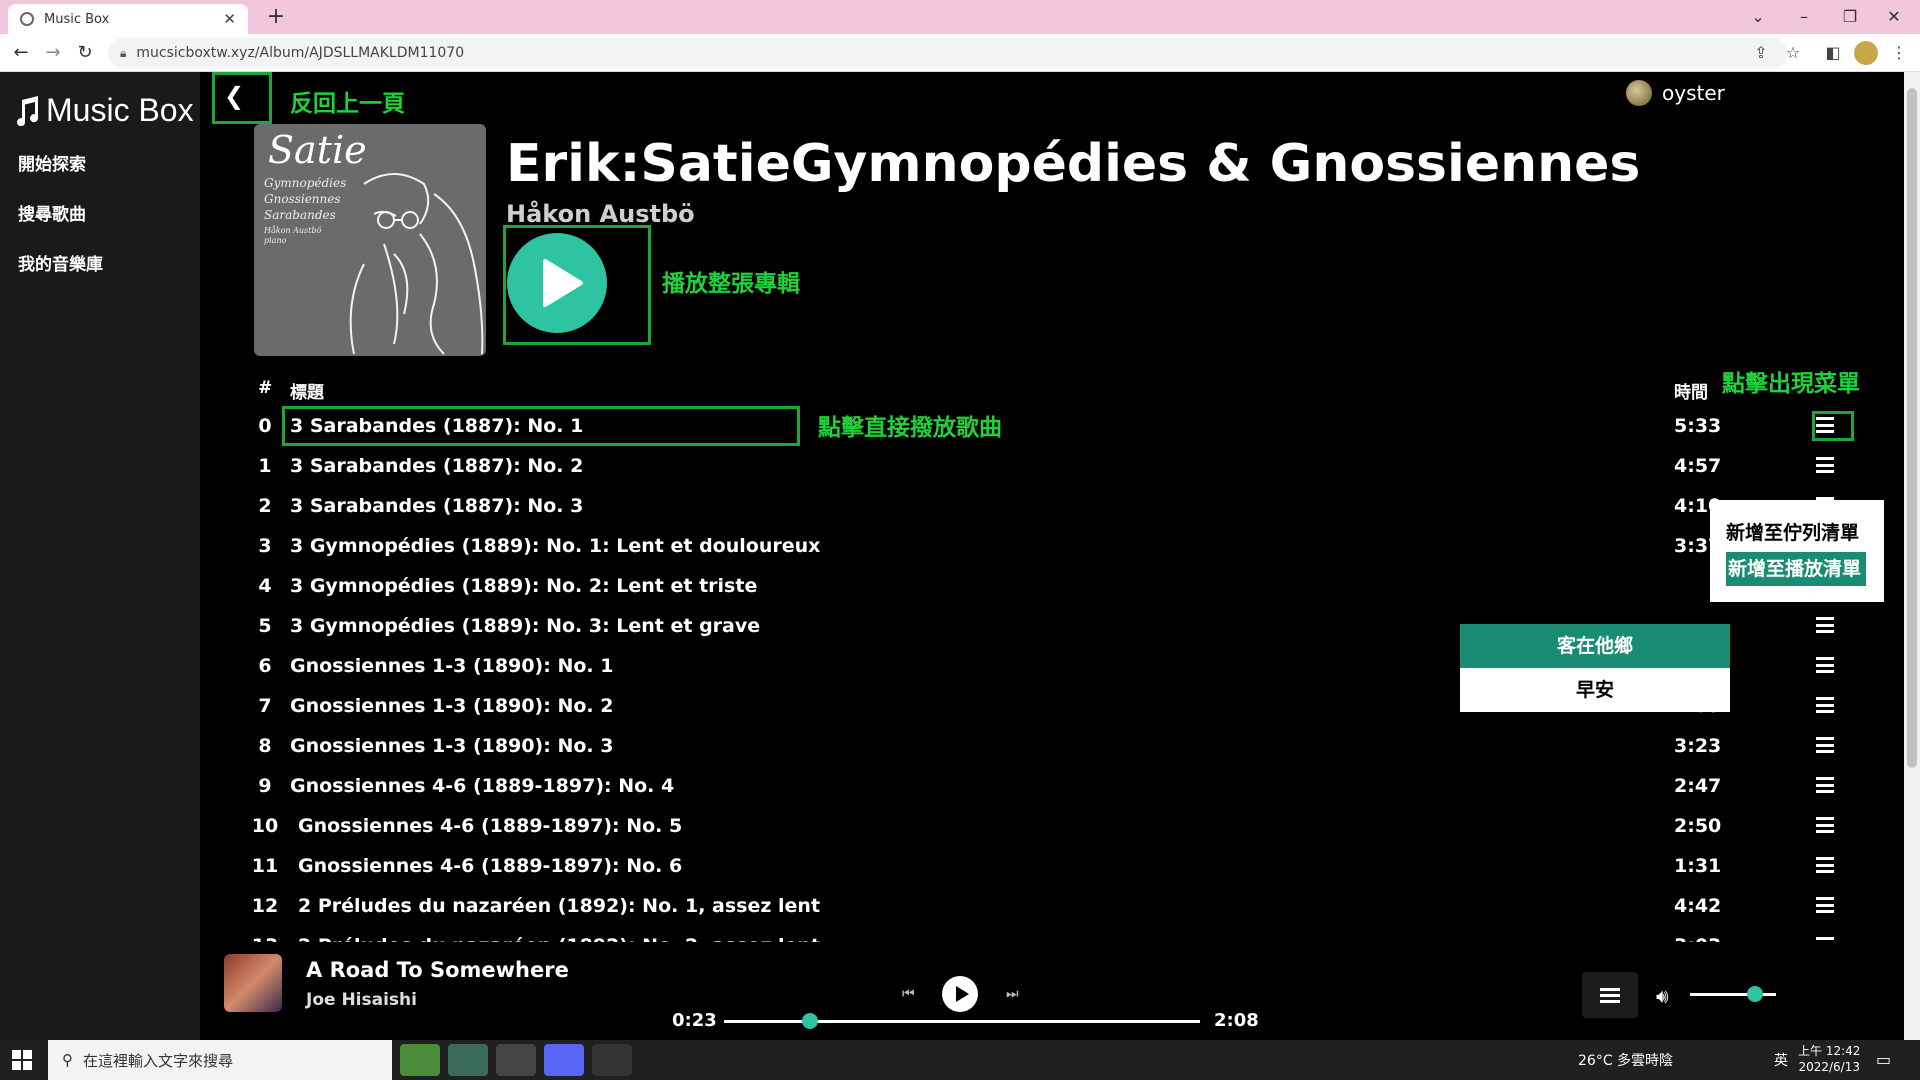 The height and width of the screenshot is (1080, 1920). Describe the element at coordinates (482, 786) in the screenshot. I see `track-title: Gnossiennes 4-6 (1889-1897): No. 4` at that location.